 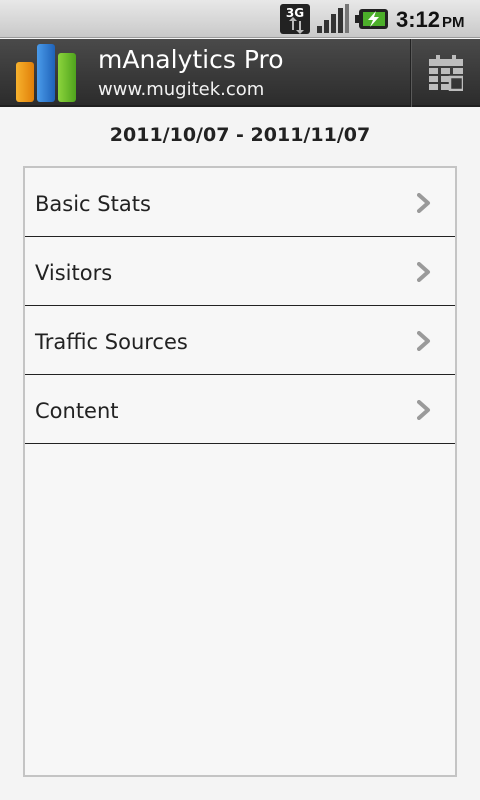 I want to click on menu-item-label: Traffic Sources, so click(x=111, y=342).